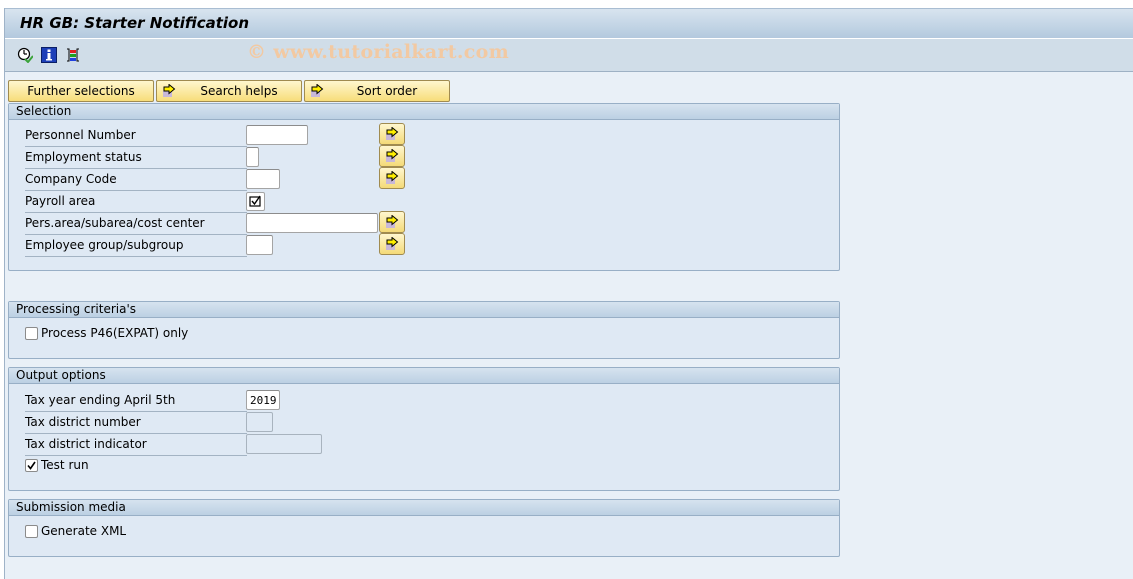  I want to click on field-label: Employment status, so click(136, 159).